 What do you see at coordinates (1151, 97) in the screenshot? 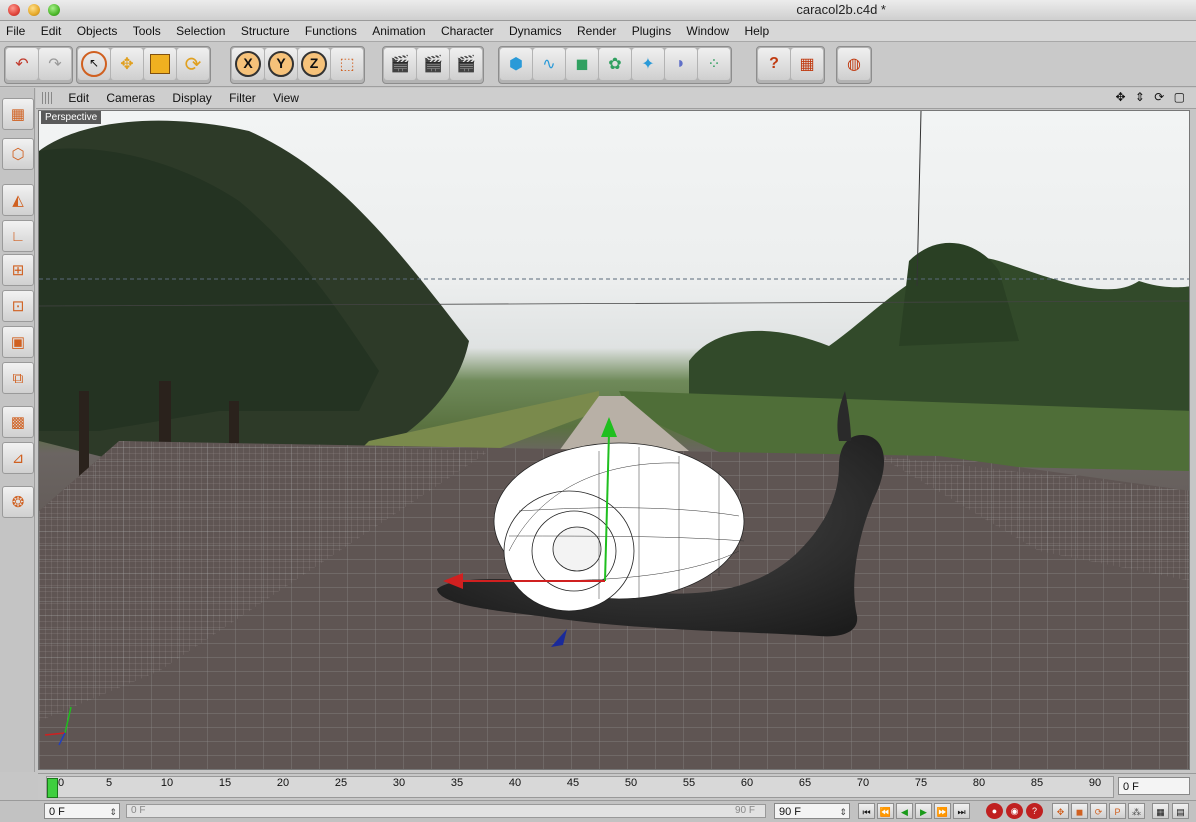
I see `viewport-navigation-icons: ✥ ⇕ ⟳ ▢` at bounding box center [1151, 97].